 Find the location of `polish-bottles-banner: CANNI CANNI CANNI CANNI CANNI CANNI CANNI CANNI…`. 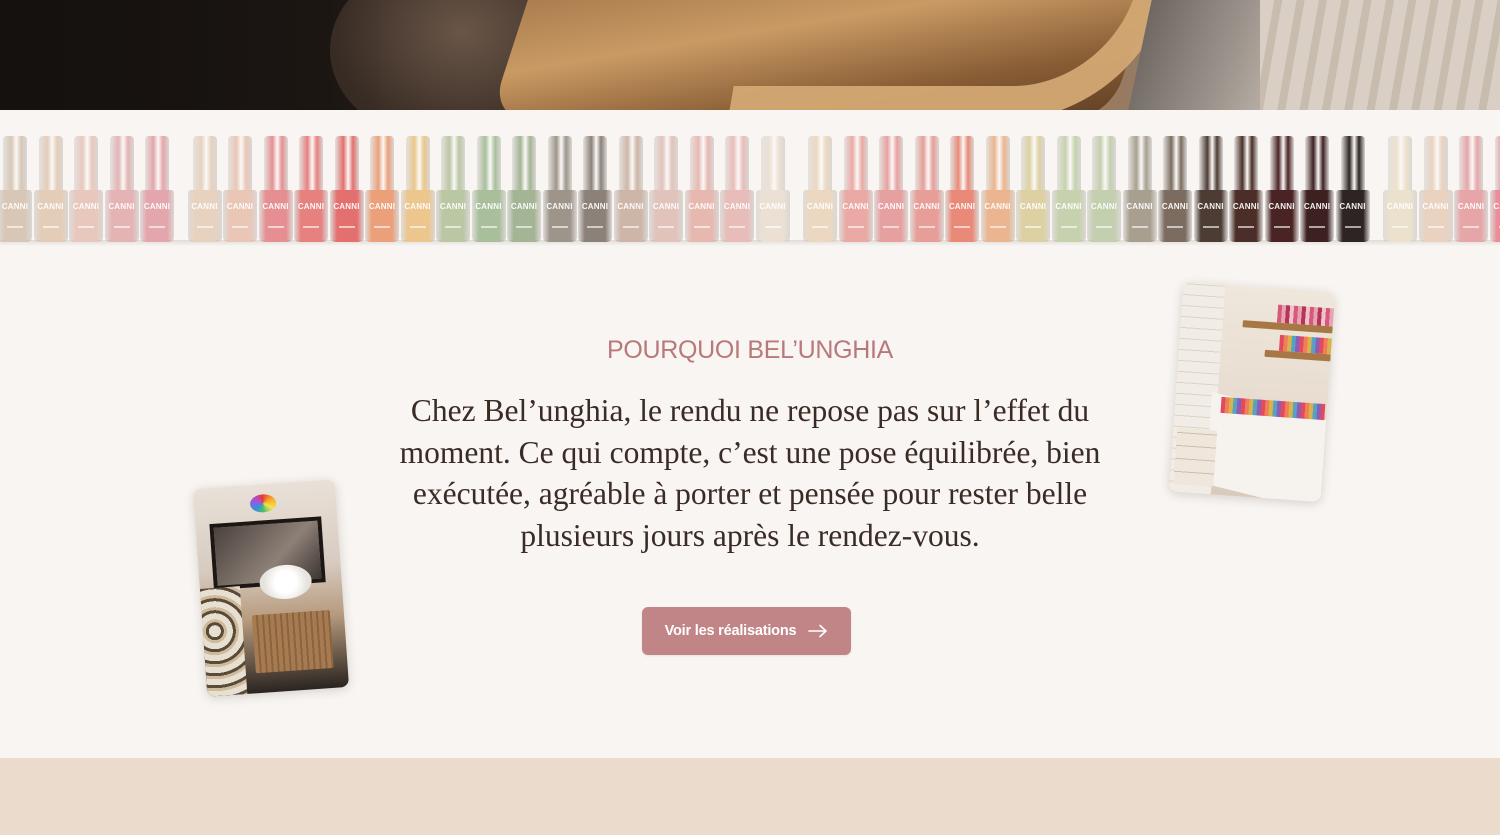

polish-bottles-banner: CANNI CANNI CANNI CANNI CANNI CANNI CANNI CANNI… is located at coordinates (750, 192).